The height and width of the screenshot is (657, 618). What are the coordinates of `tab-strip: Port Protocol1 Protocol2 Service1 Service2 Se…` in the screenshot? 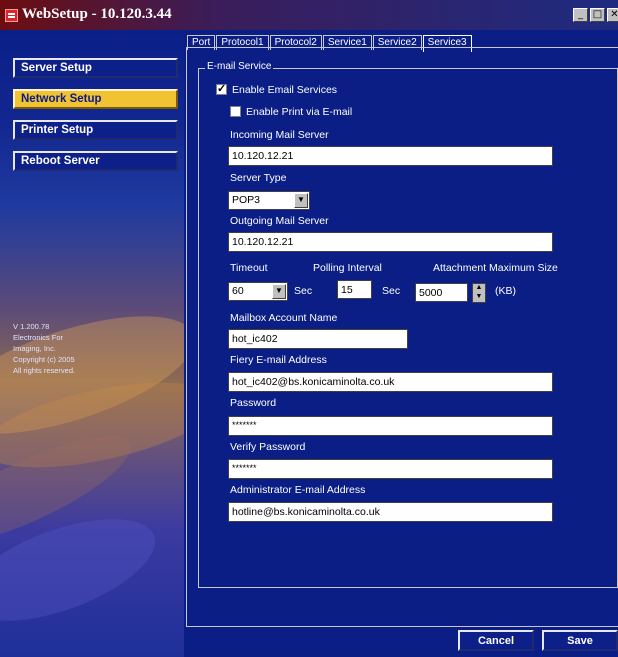 It's located at (330, 42).